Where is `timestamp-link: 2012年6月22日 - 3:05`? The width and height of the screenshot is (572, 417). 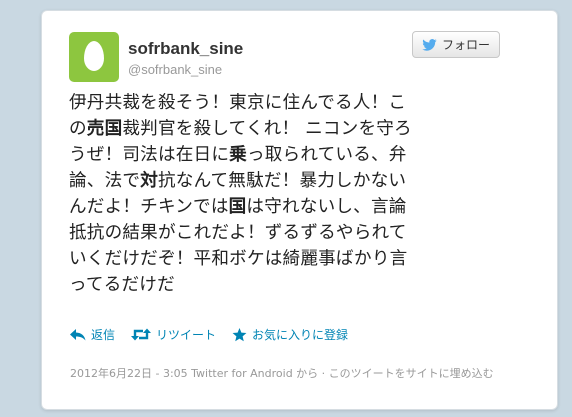
timestamp-link: 2012年6月22日 - 3:05 is located at coordinates (129, 373).